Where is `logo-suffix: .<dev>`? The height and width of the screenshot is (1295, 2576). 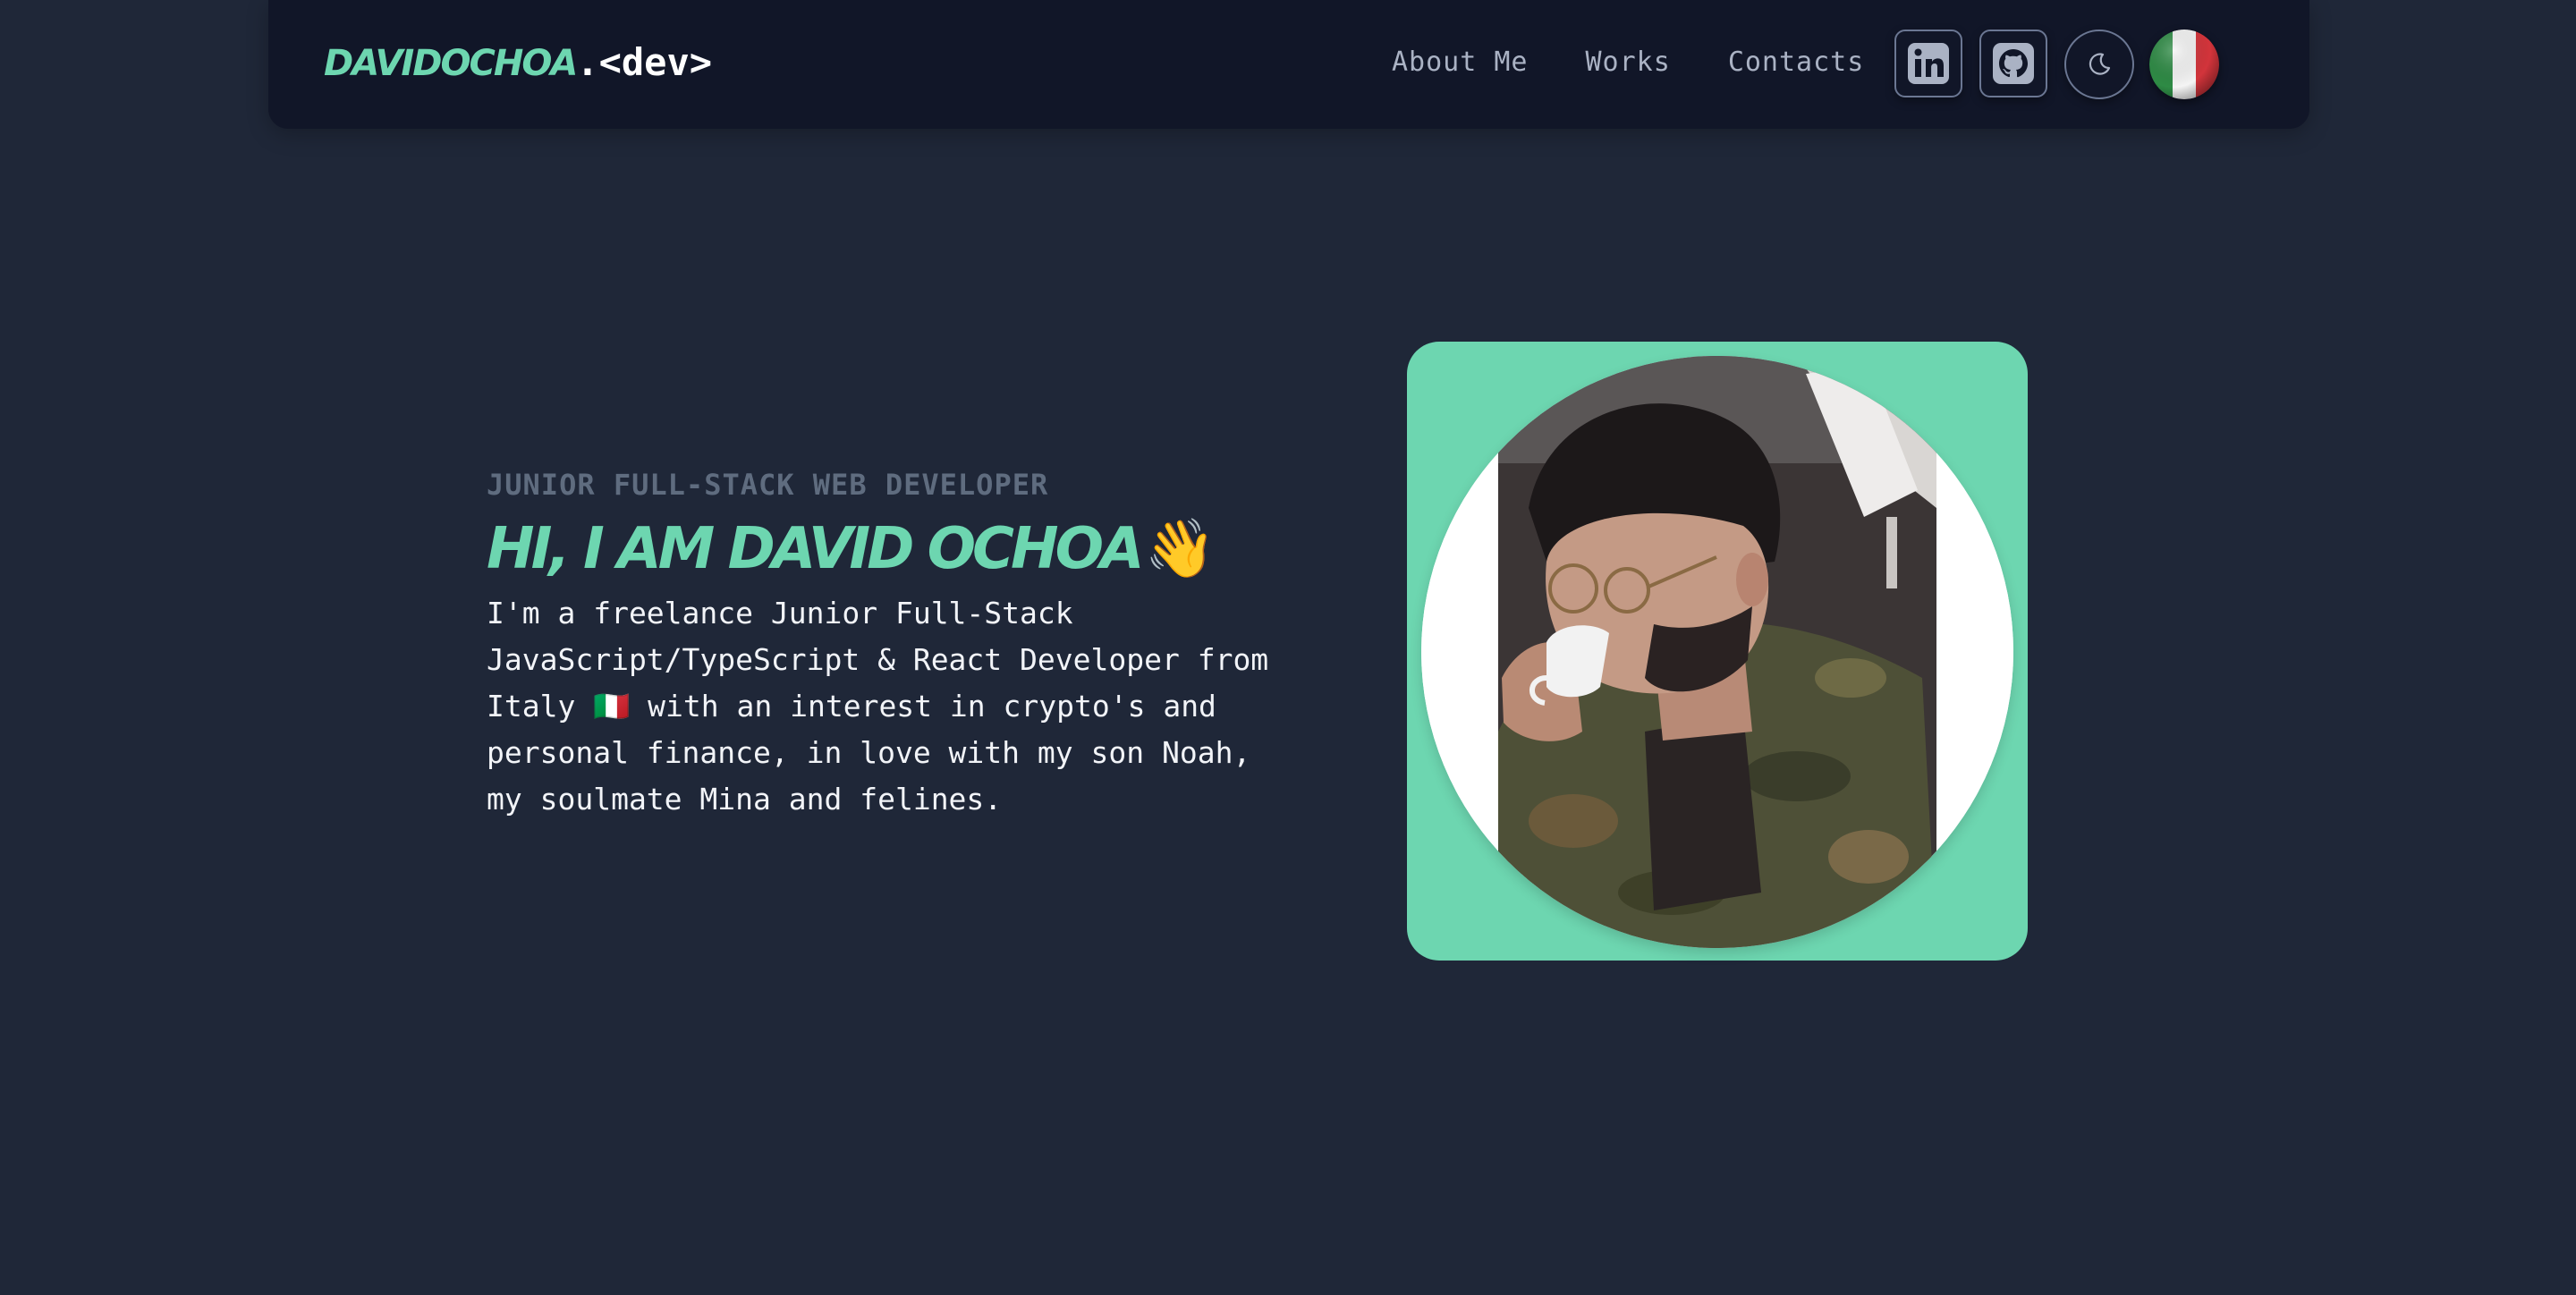 logo-suffix: .<dev> is located at coordinates (644, 62).